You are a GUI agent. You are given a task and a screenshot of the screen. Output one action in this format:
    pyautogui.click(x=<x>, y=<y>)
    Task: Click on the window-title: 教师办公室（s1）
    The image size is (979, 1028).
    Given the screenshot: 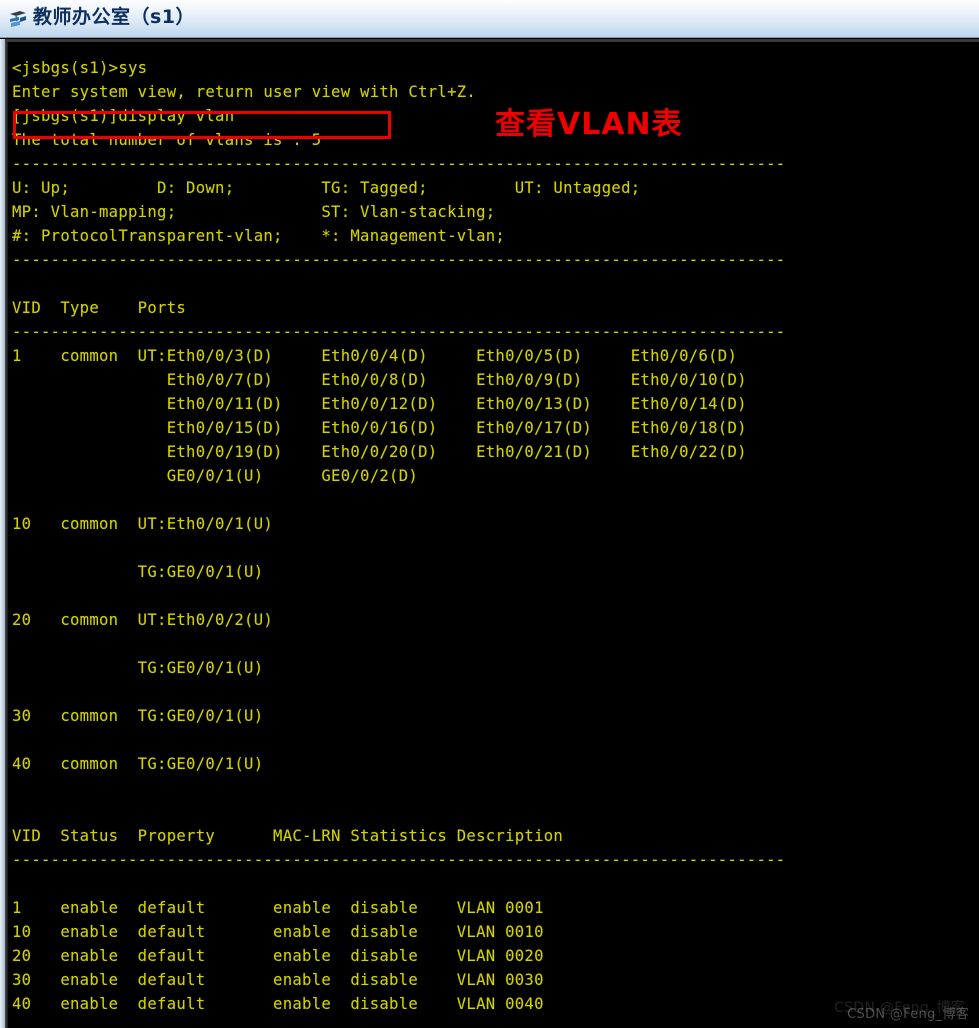 What is the action you would take?
    pyautogui.click(x=114, y=17)
    